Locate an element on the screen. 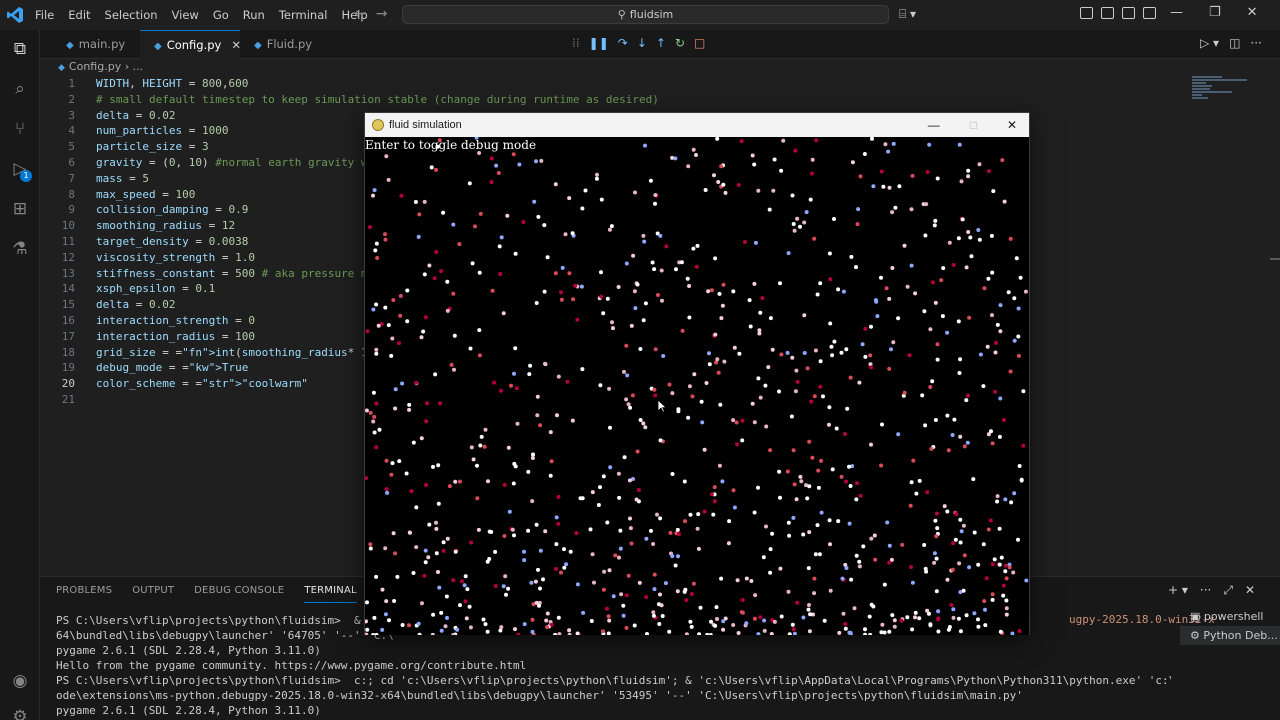 This screenshot has width=1280, height=720. code-line: 14 xsph_epsilon = 0.1 is located at coordinates (127, 289).